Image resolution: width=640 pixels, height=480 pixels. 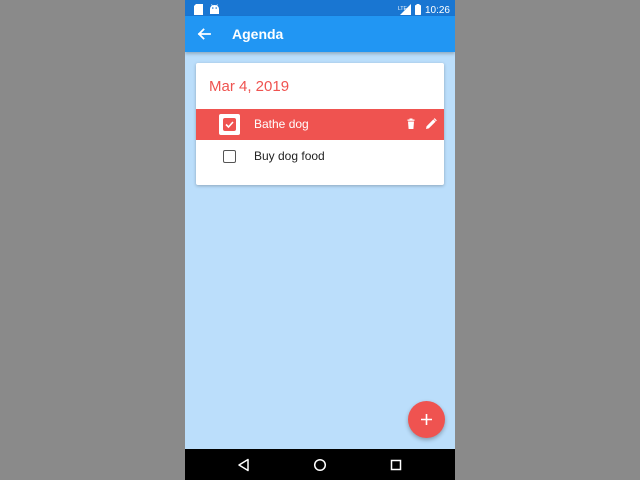 What do you see at coordinates (281, 124) in the screenshot?
I see `task-label: Bathe dog` at bounding box center [281, 124].